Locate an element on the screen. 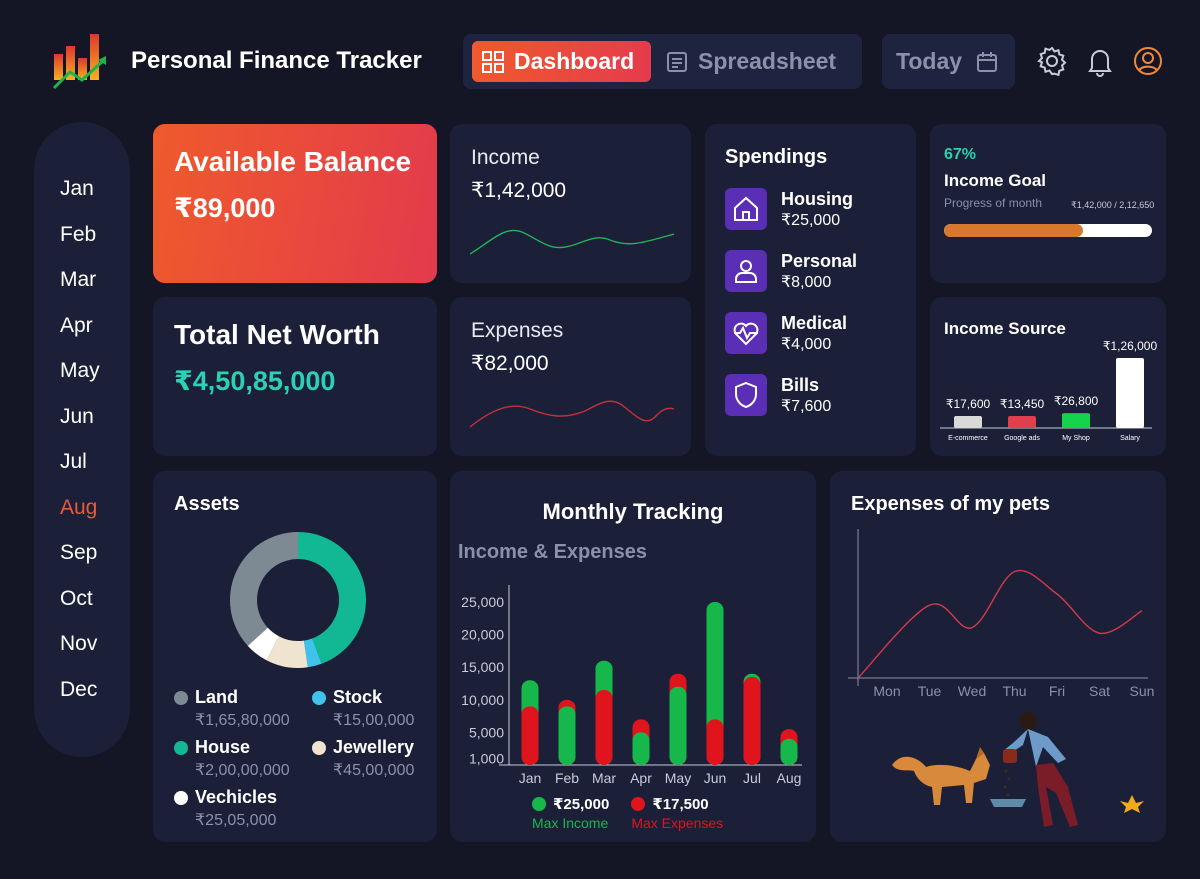 The width and height of the screenshot is (1200, 879). legend-value: ₹25,05,000 is located at coordinates (236, 820).